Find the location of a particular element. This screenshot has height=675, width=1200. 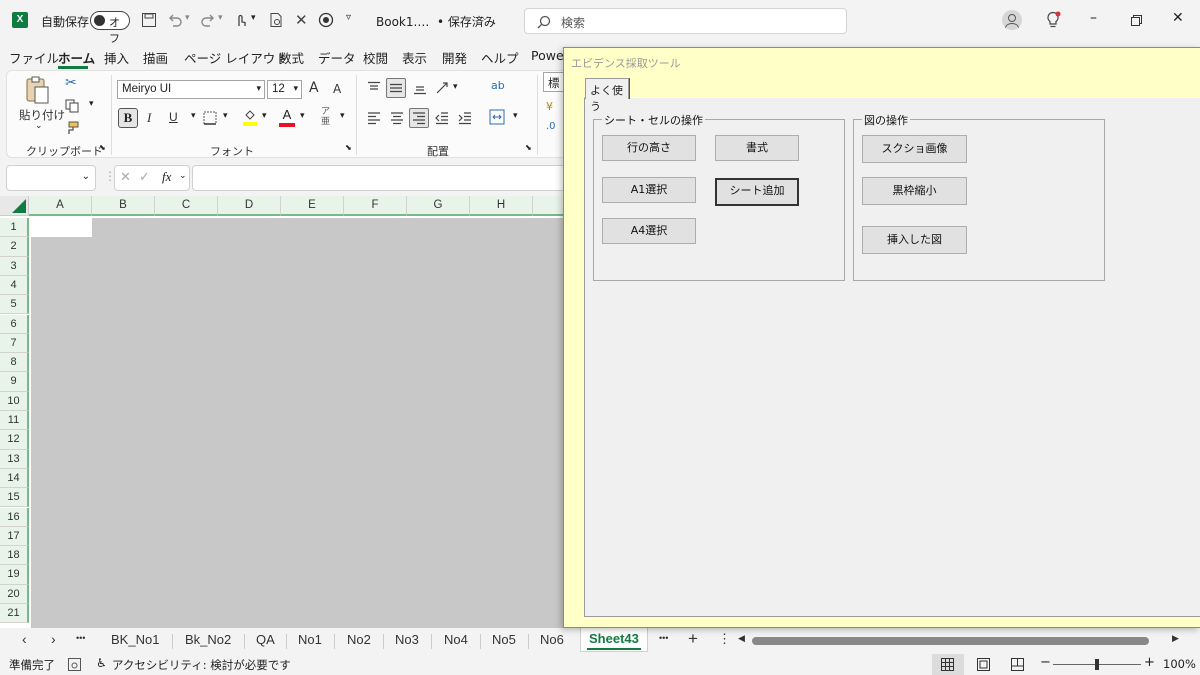

currency-icon: ¥ is located at coordinates (549, 106).